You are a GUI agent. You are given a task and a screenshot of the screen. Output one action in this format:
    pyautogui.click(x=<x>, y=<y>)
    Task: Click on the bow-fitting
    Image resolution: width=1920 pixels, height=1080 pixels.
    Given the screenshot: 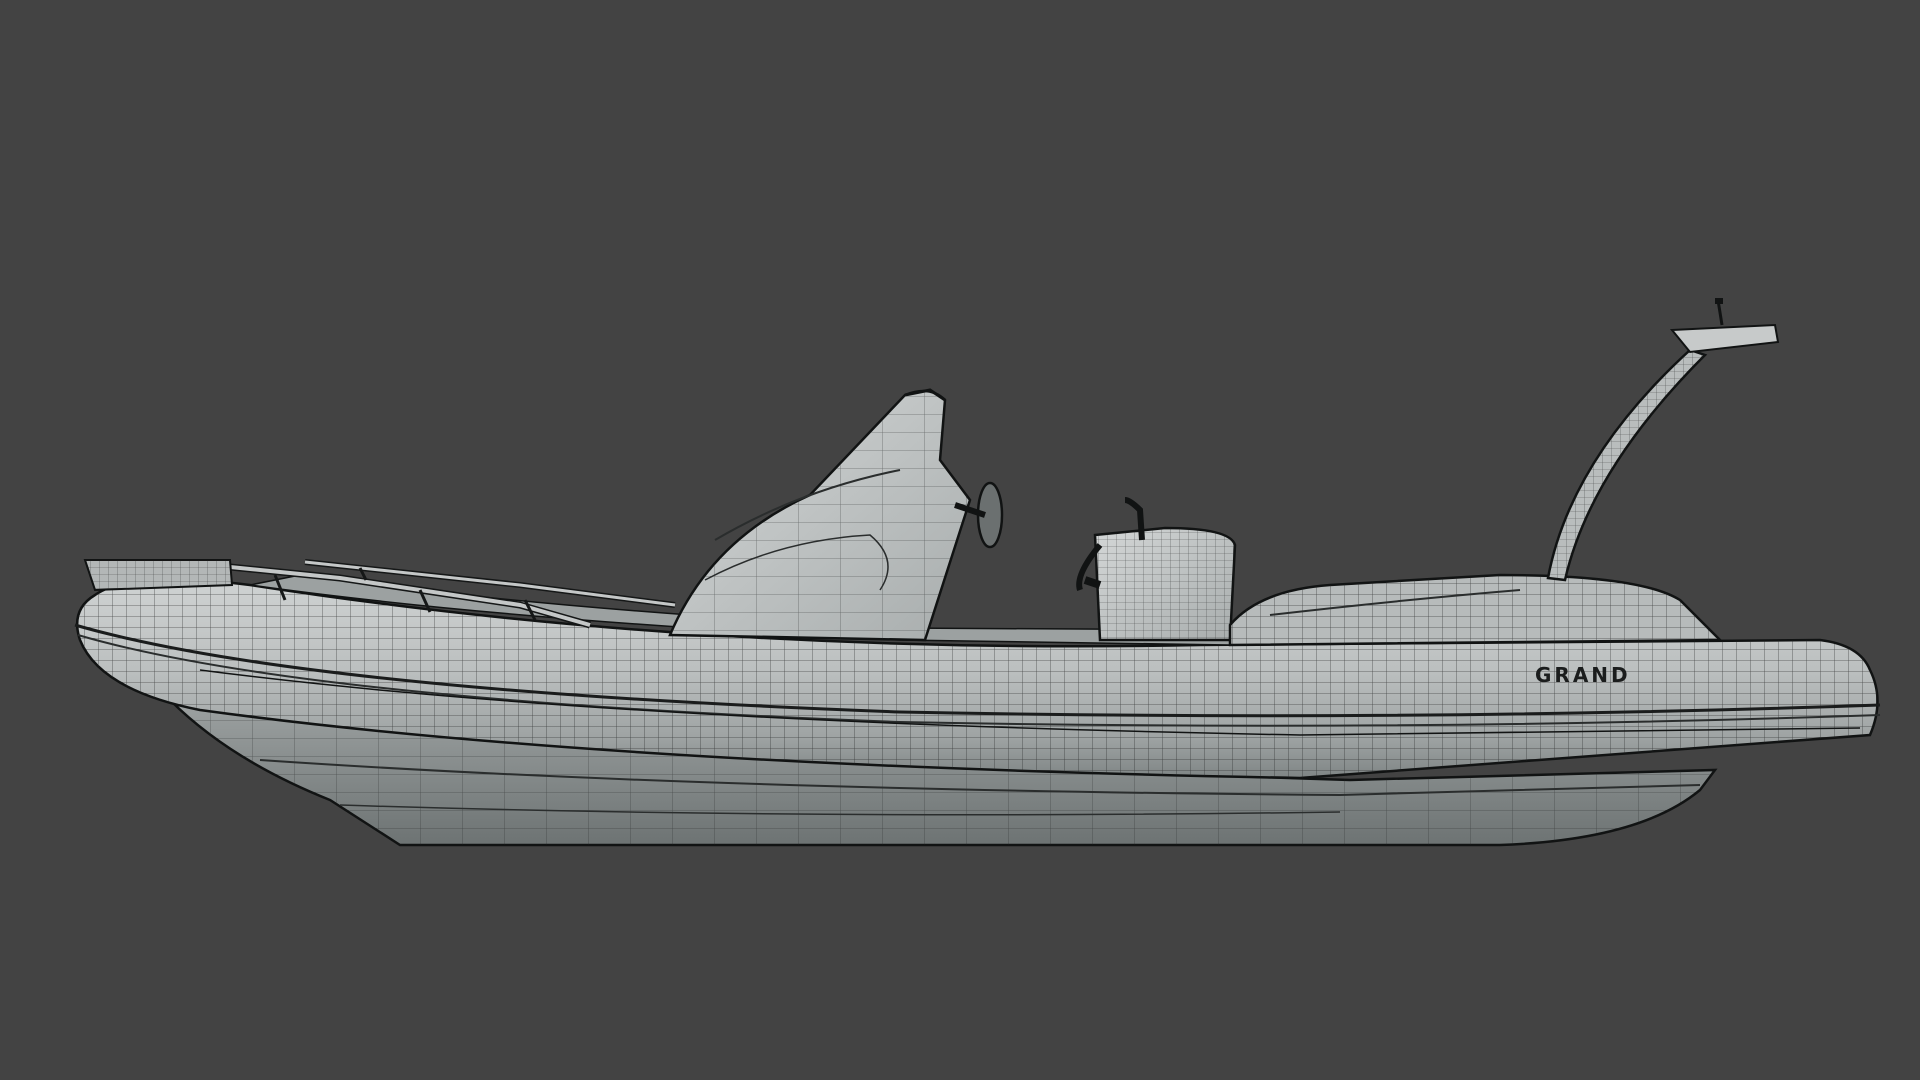 What is the action you would take?
    pyautogui.click(x=158, y=575)
    